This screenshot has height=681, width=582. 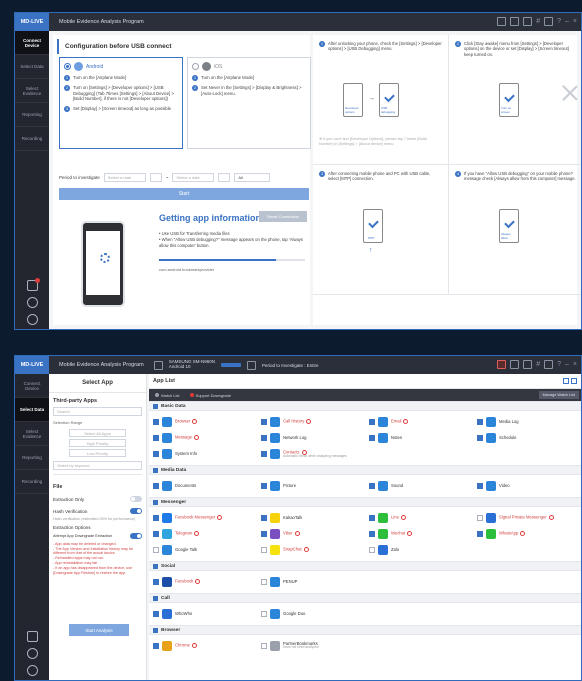 I want to click on app-item: Google Talk, so click(x=203, y=550).